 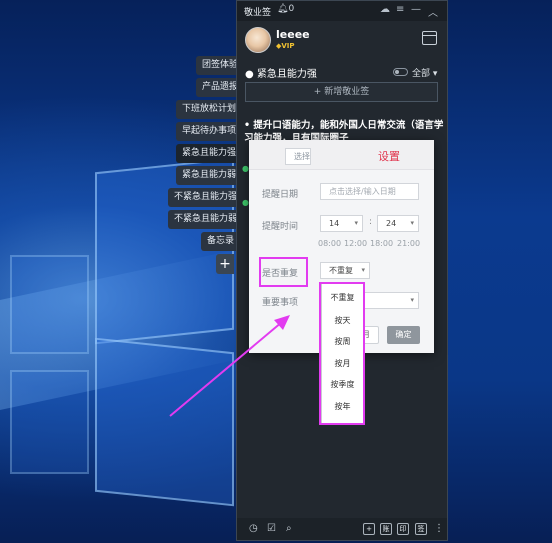 I want to click on annotation-arrow, so click(x=229, y=366).